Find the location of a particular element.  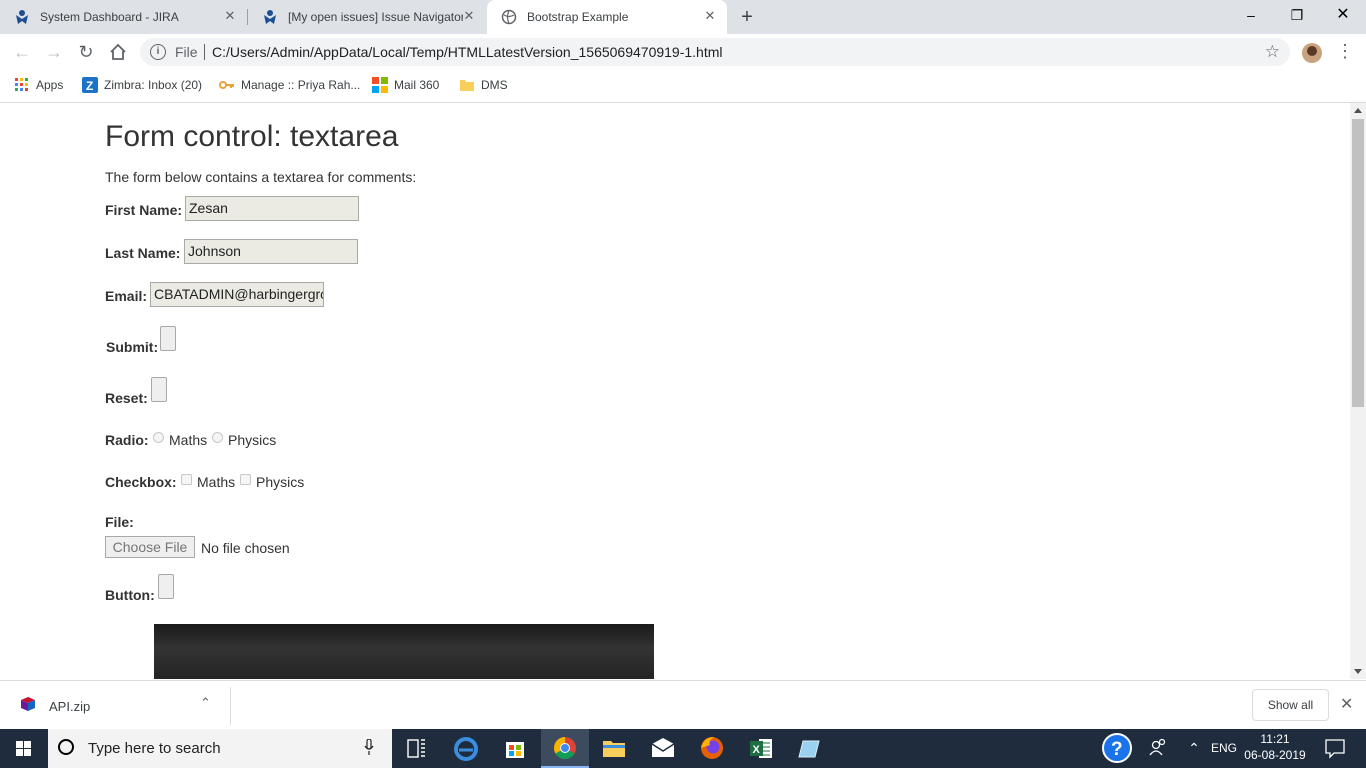

microphone-icon is located at coordinates (369, 747).